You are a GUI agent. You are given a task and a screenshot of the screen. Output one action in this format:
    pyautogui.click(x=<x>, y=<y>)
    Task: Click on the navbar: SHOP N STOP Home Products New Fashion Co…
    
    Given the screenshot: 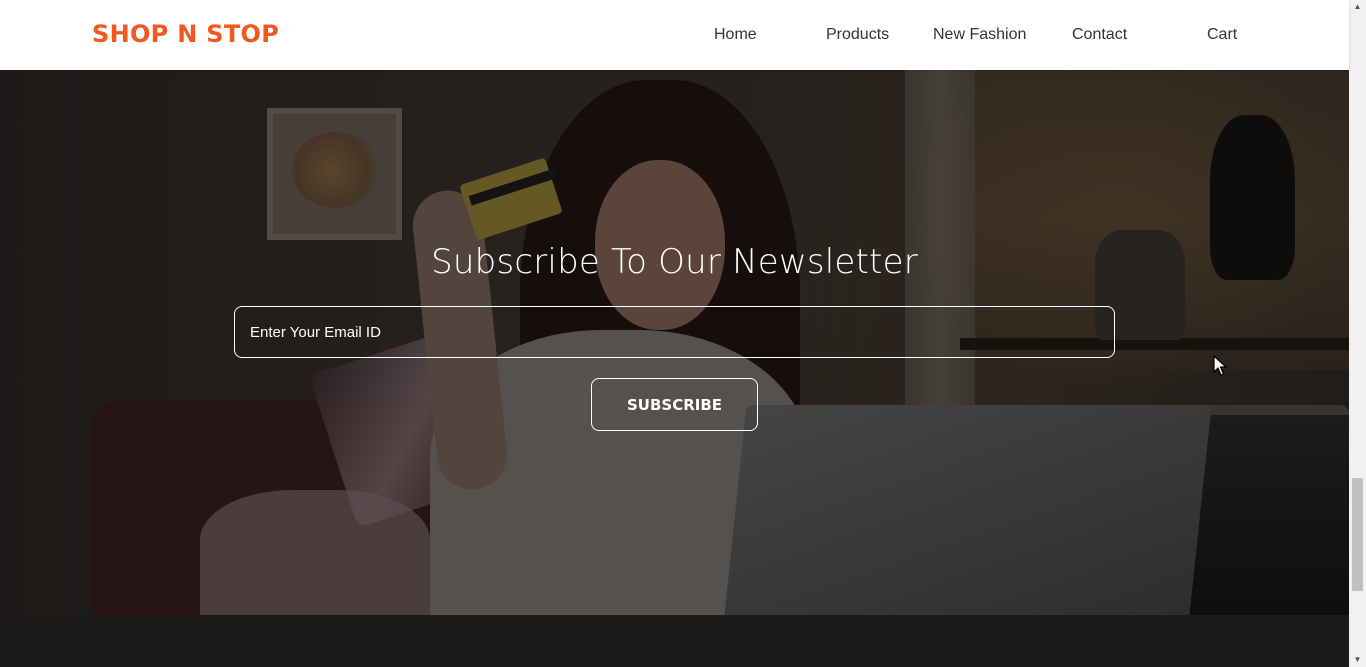 What is the action you would take?
    pyautogui.click(x=674, y=35)
    